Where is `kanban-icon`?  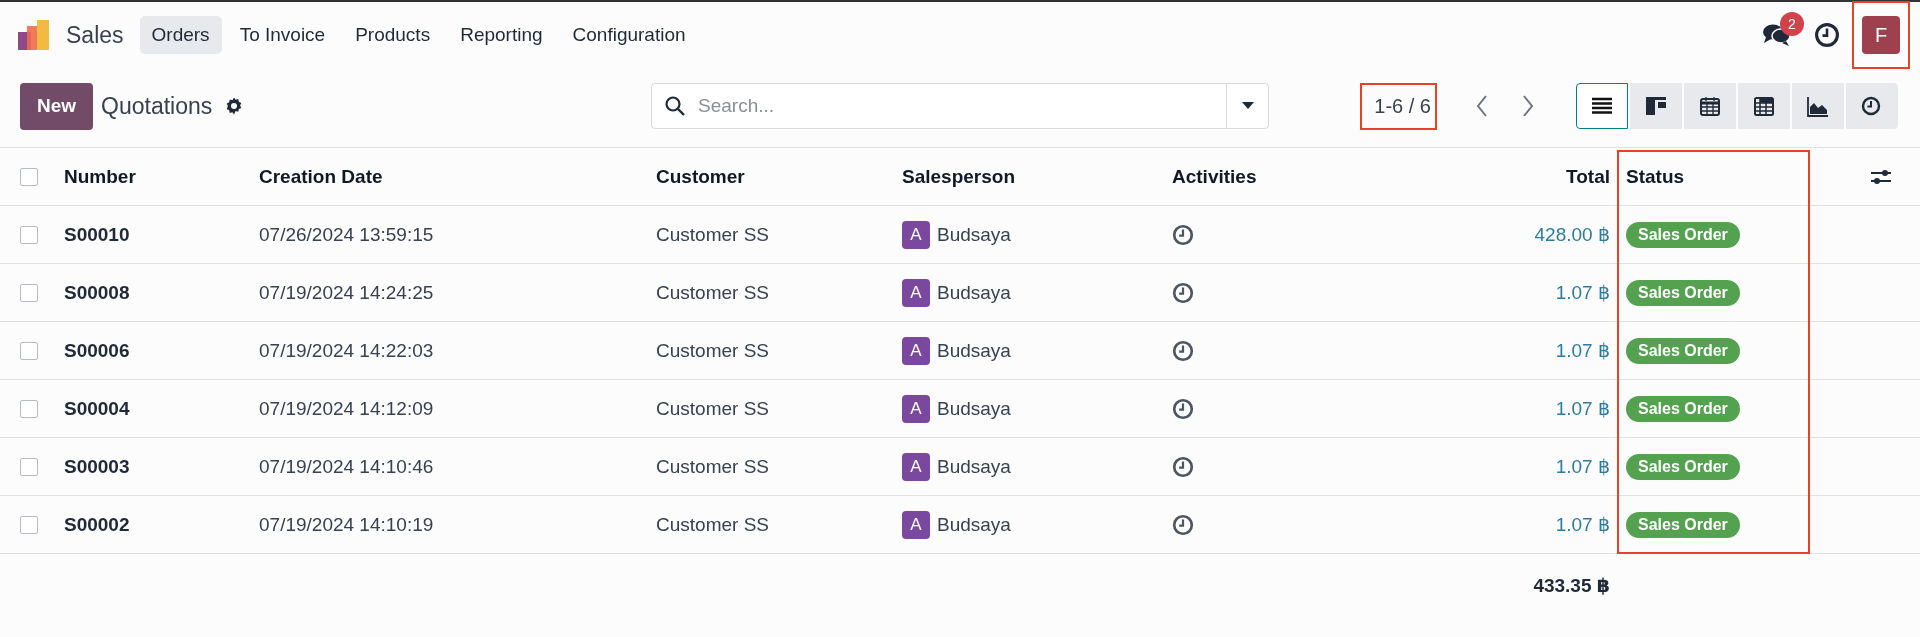
kanban-icon is located at coordinates (1656, 106).